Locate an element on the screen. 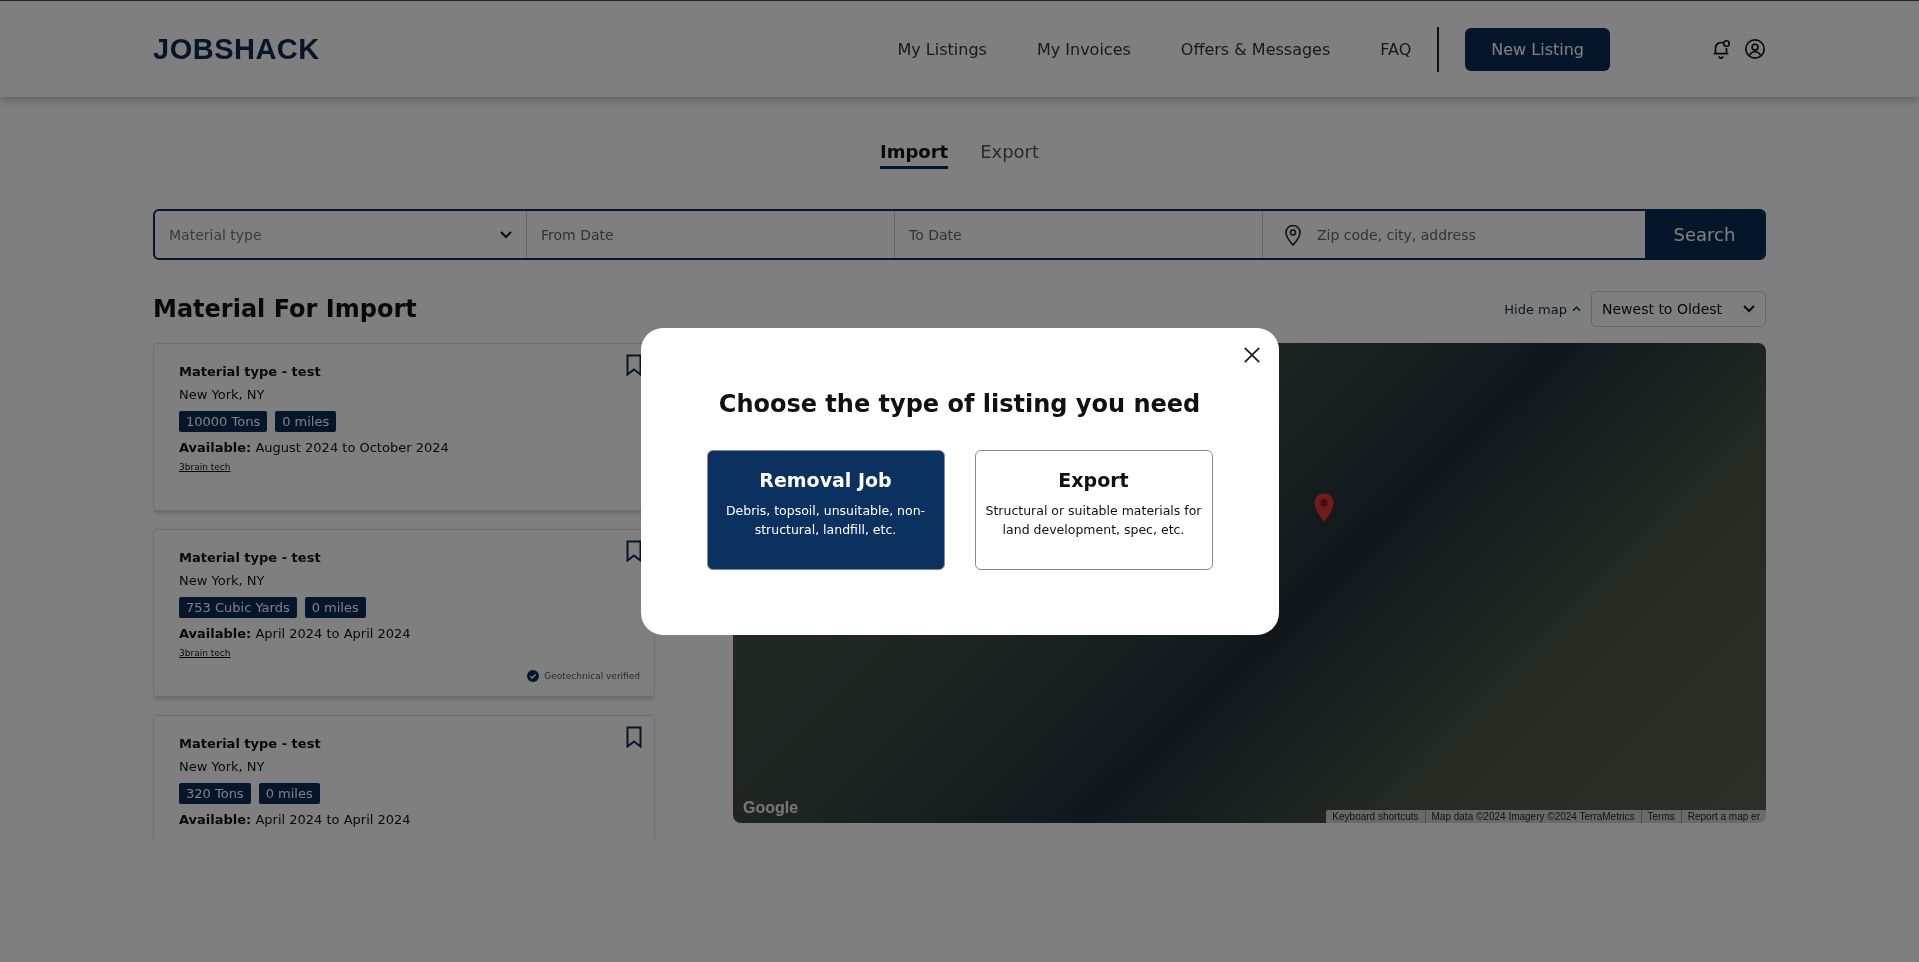  verified-label: Geotechnical verified is located at coordinates (592, 676).